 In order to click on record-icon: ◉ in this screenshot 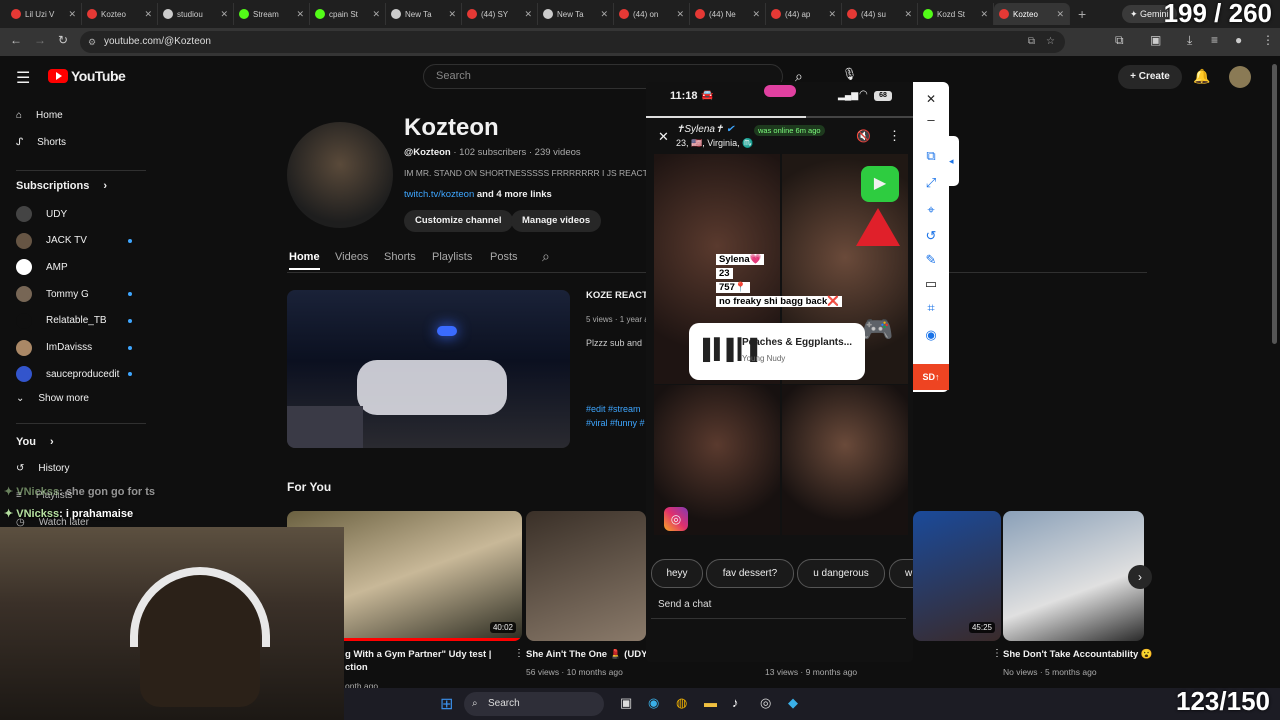, I will do `click(931, 335)`.